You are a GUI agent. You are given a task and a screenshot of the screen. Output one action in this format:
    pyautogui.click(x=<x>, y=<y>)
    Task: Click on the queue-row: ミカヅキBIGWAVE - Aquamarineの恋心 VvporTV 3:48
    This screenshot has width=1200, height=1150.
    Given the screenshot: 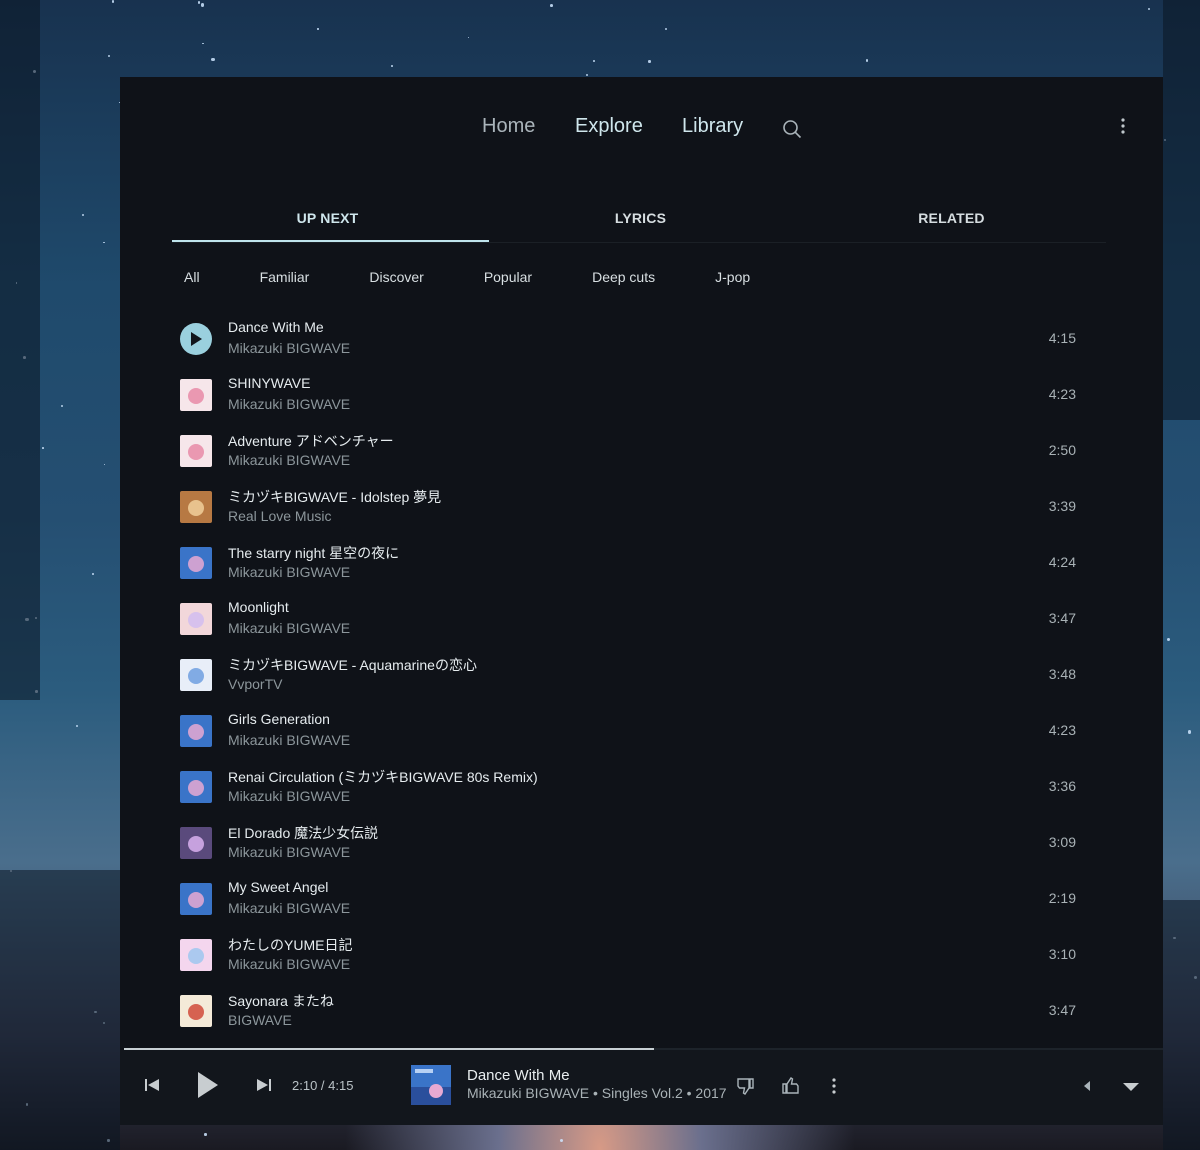 What is the action you would take?
    pyautogui.click(x=639, y=675)
    